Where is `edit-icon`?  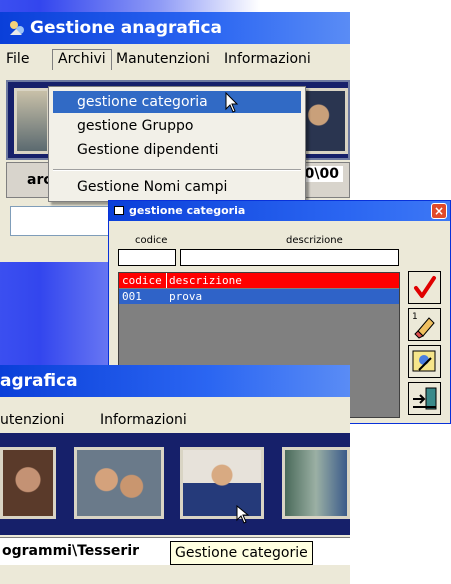
edit-icon is located at coordinates (424, 361).